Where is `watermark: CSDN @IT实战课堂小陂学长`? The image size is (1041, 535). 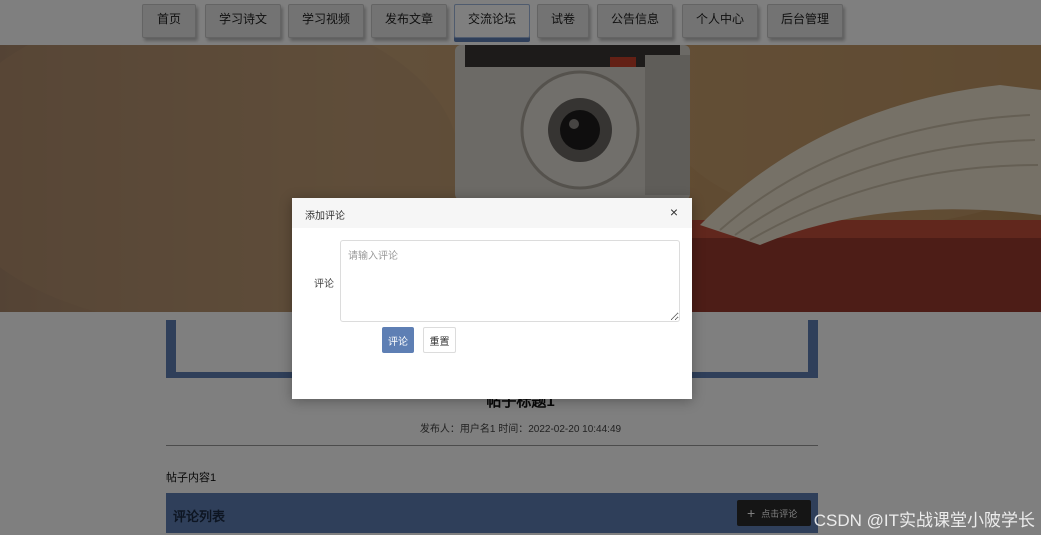
watermark: CSDN @IT实战课堂小陂学长 is located at coordinates (924, 520).